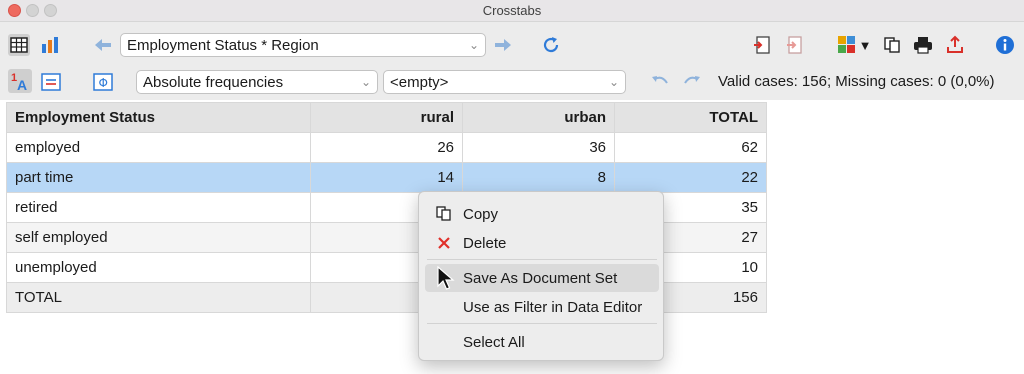  I want to click on table-row-selected: part time 14 8 22, so click(386, 177).